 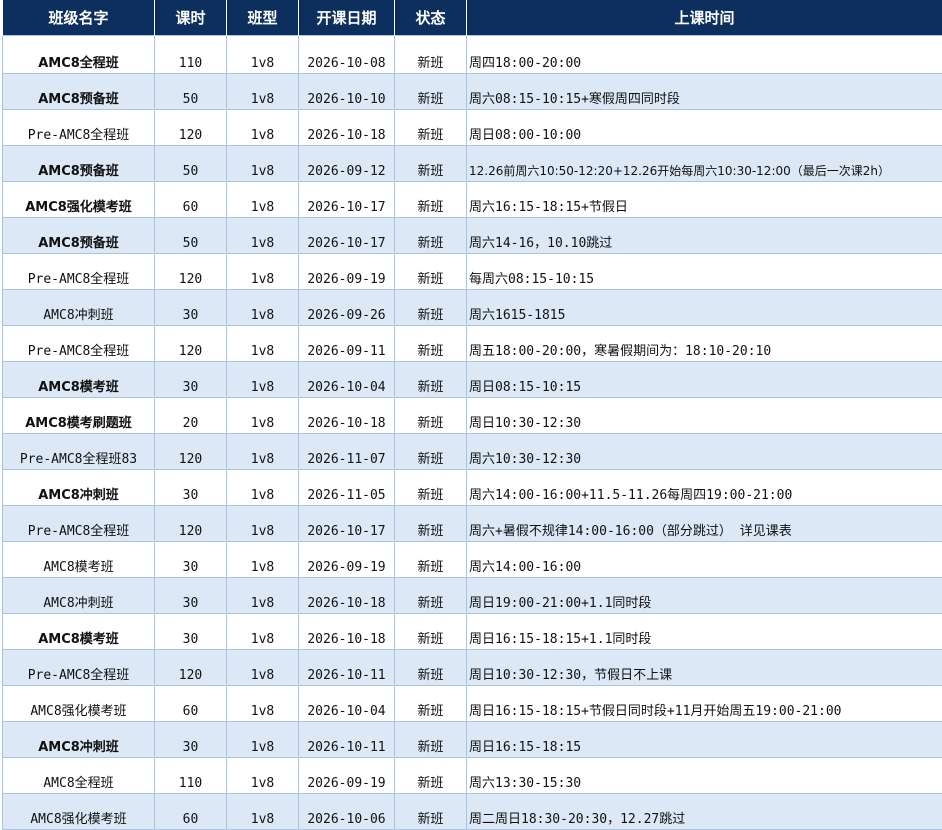 What do you see at coordinates (191, 18) in the screenshot?
I see `header-hours: 课时` at bounding box center [191, 18].